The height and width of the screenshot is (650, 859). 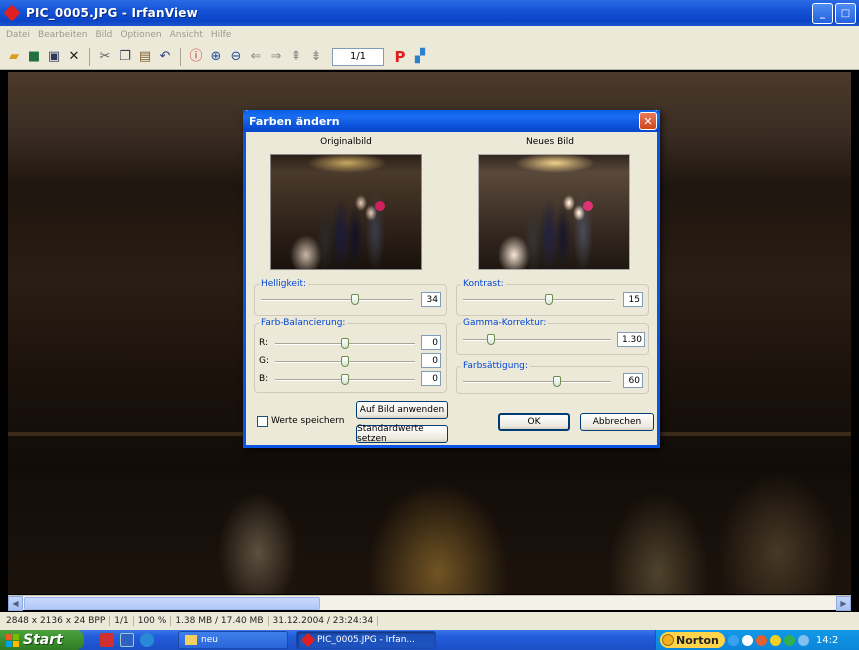 I want to click on dialog-title-bar: Farben ändern ✕, so click(x=451, y=121).